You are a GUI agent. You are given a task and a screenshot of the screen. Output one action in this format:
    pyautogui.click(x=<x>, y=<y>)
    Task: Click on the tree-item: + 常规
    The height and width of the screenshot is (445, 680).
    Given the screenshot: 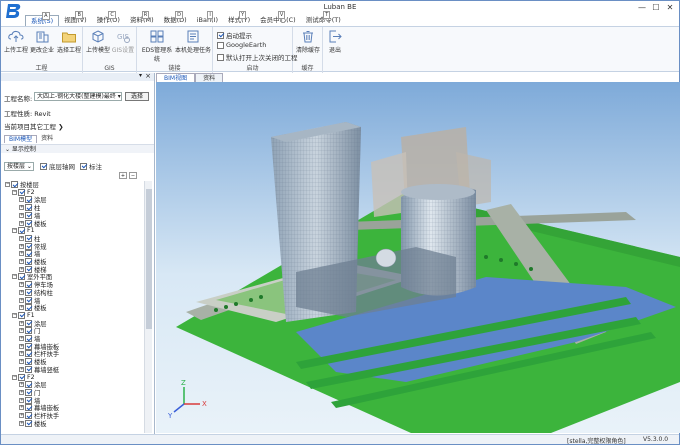 What is the action you would take?
    pyautogui.click(x=33, y=246)
    